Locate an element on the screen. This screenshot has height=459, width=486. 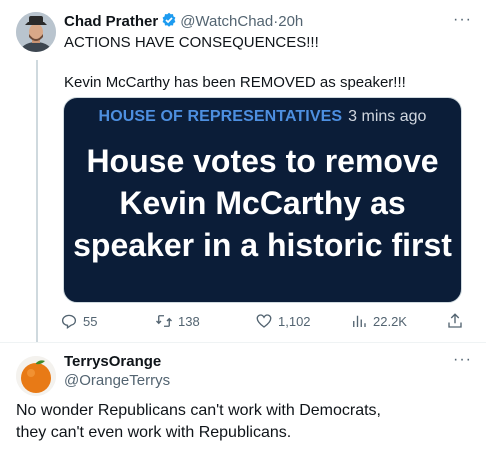
reply-author-handle: @OrangeTerrys is located at coordinates (117, 381).